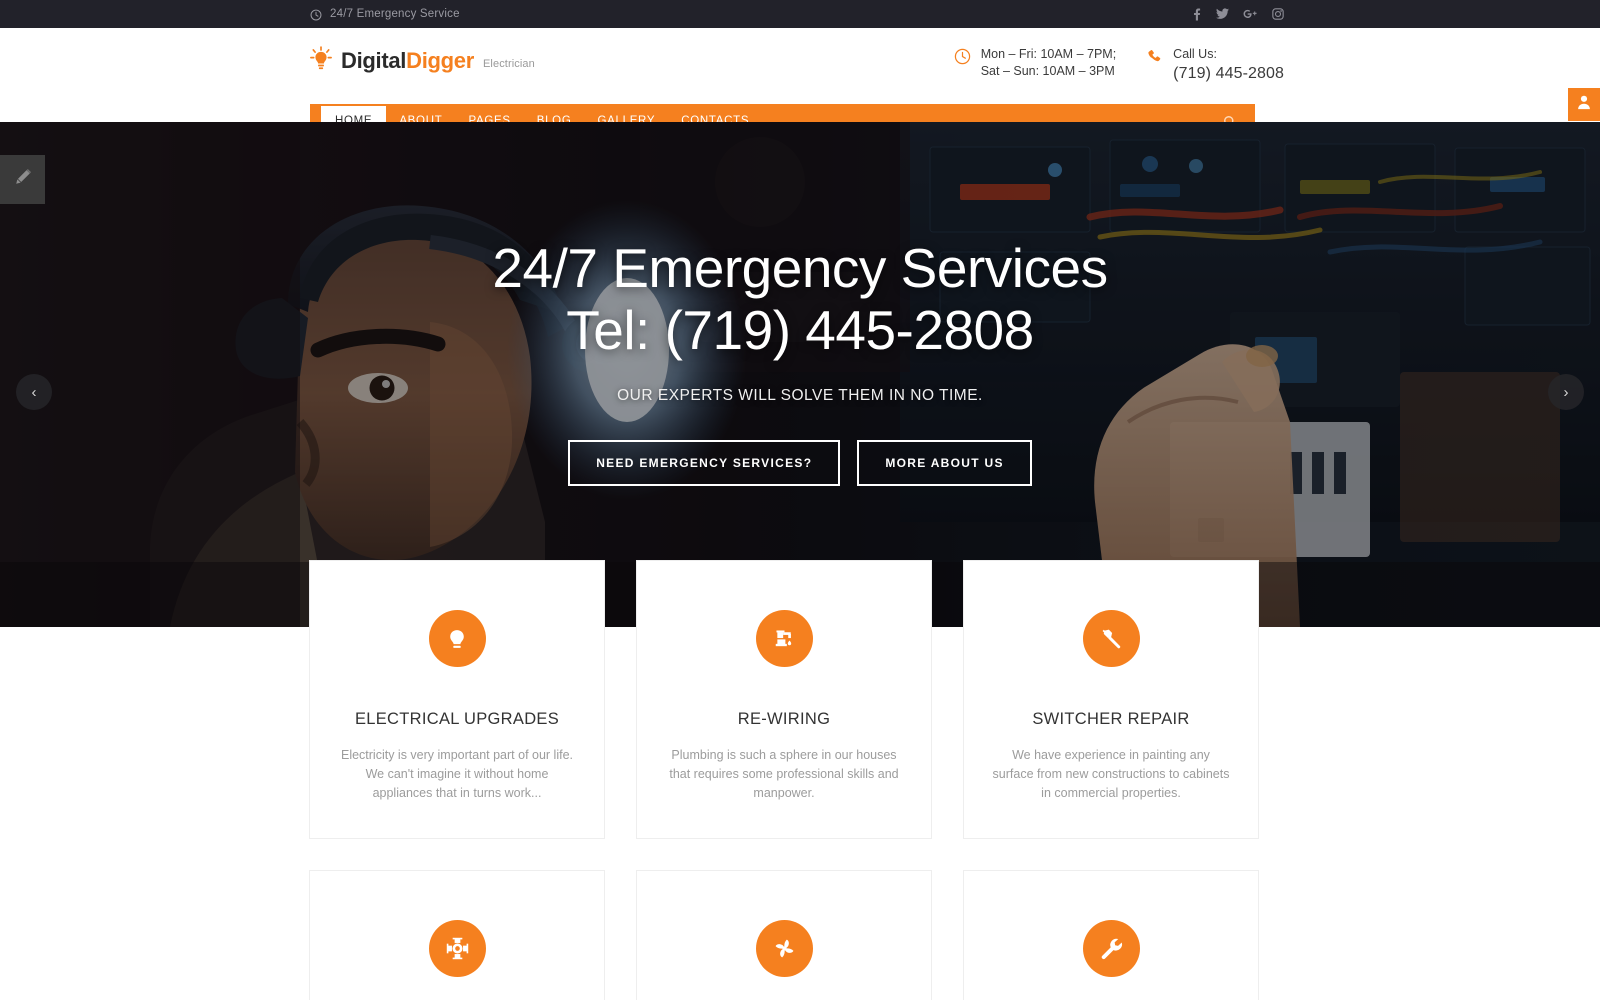 This screenshot has width=1600, height=1000. Describe the element at coordinates (1566, 392) in the screenshot. I see `slider-next-arrow: ›` at that location.